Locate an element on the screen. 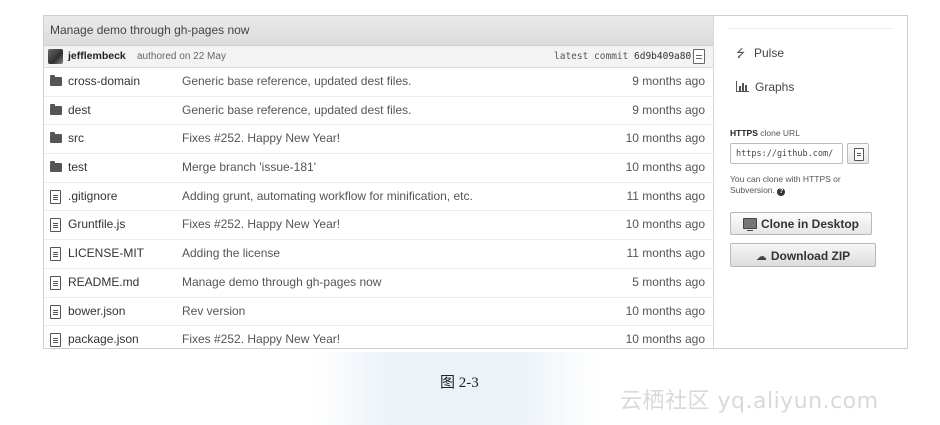  watermark: 云栖社区 yq.aliyun.com is located at coordinates (749, 401).